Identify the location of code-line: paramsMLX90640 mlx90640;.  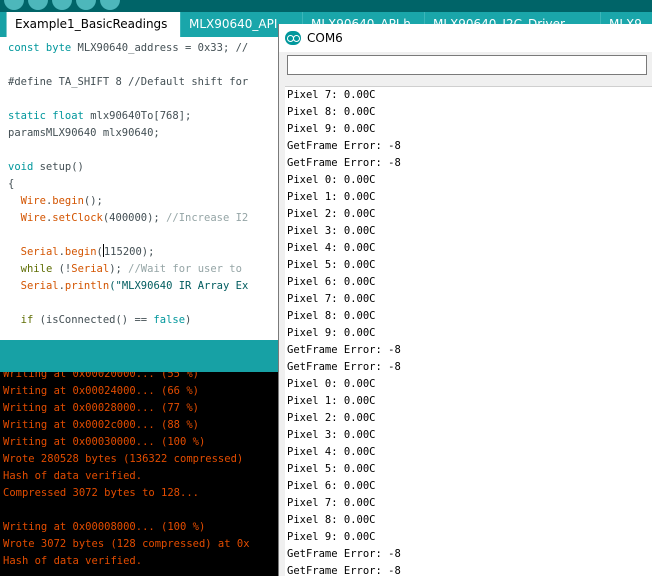
(84, 133).